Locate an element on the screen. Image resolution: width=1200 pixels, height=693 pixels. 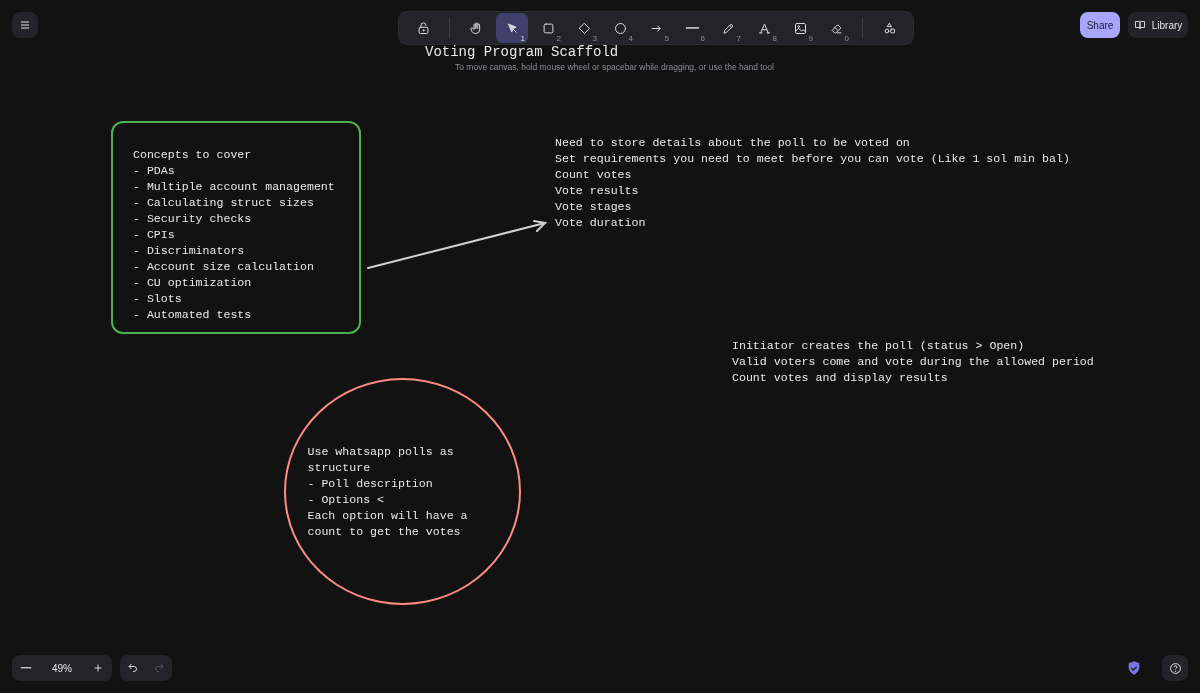
shortcut-key: 1 is located at coordinates (522, 38).